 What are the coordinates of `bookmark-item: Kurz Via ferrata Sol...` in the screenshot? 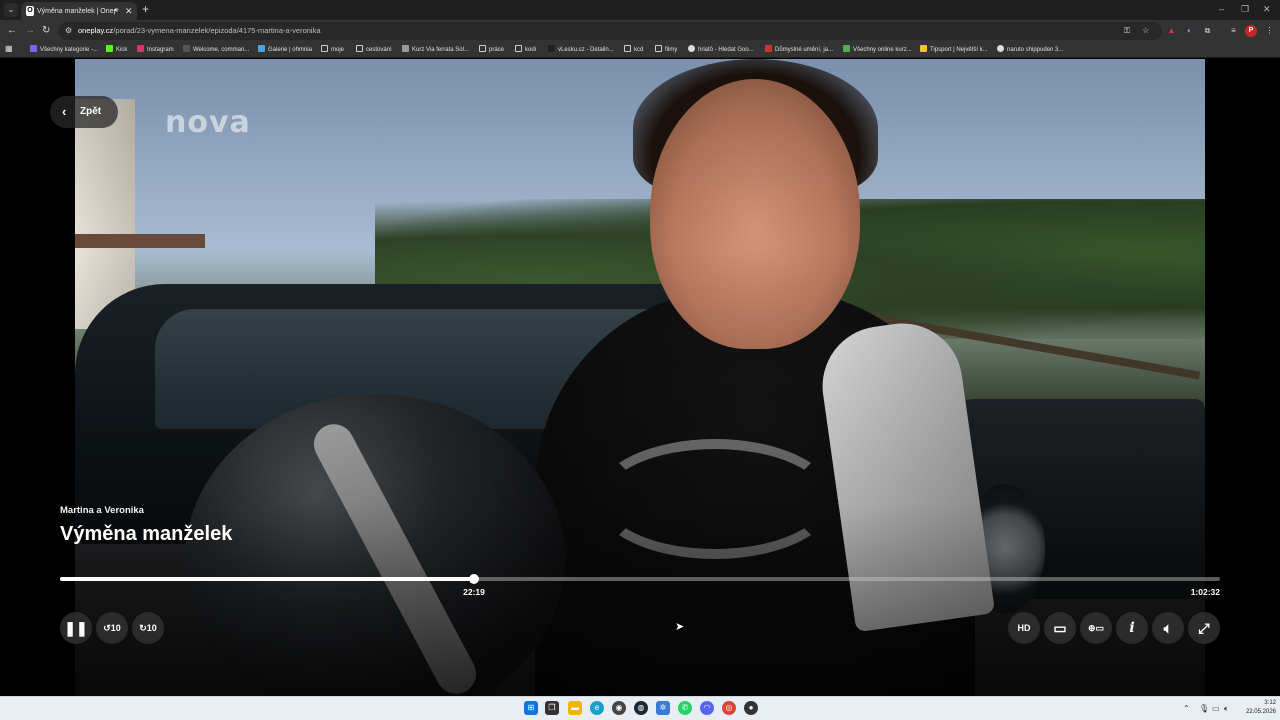 It's located at (435, 50).